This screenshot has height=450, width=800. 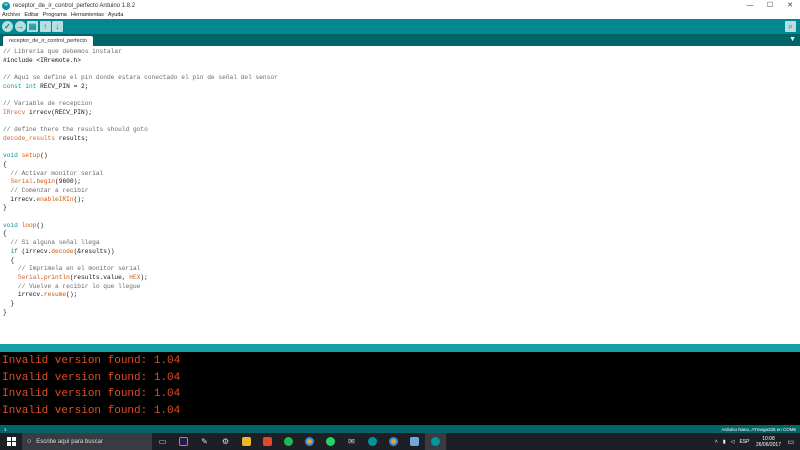 What do you see at coordinates (55, 15) in the screenshot?
I see `menu-programa: Programa` at bounding box center [55, 15].